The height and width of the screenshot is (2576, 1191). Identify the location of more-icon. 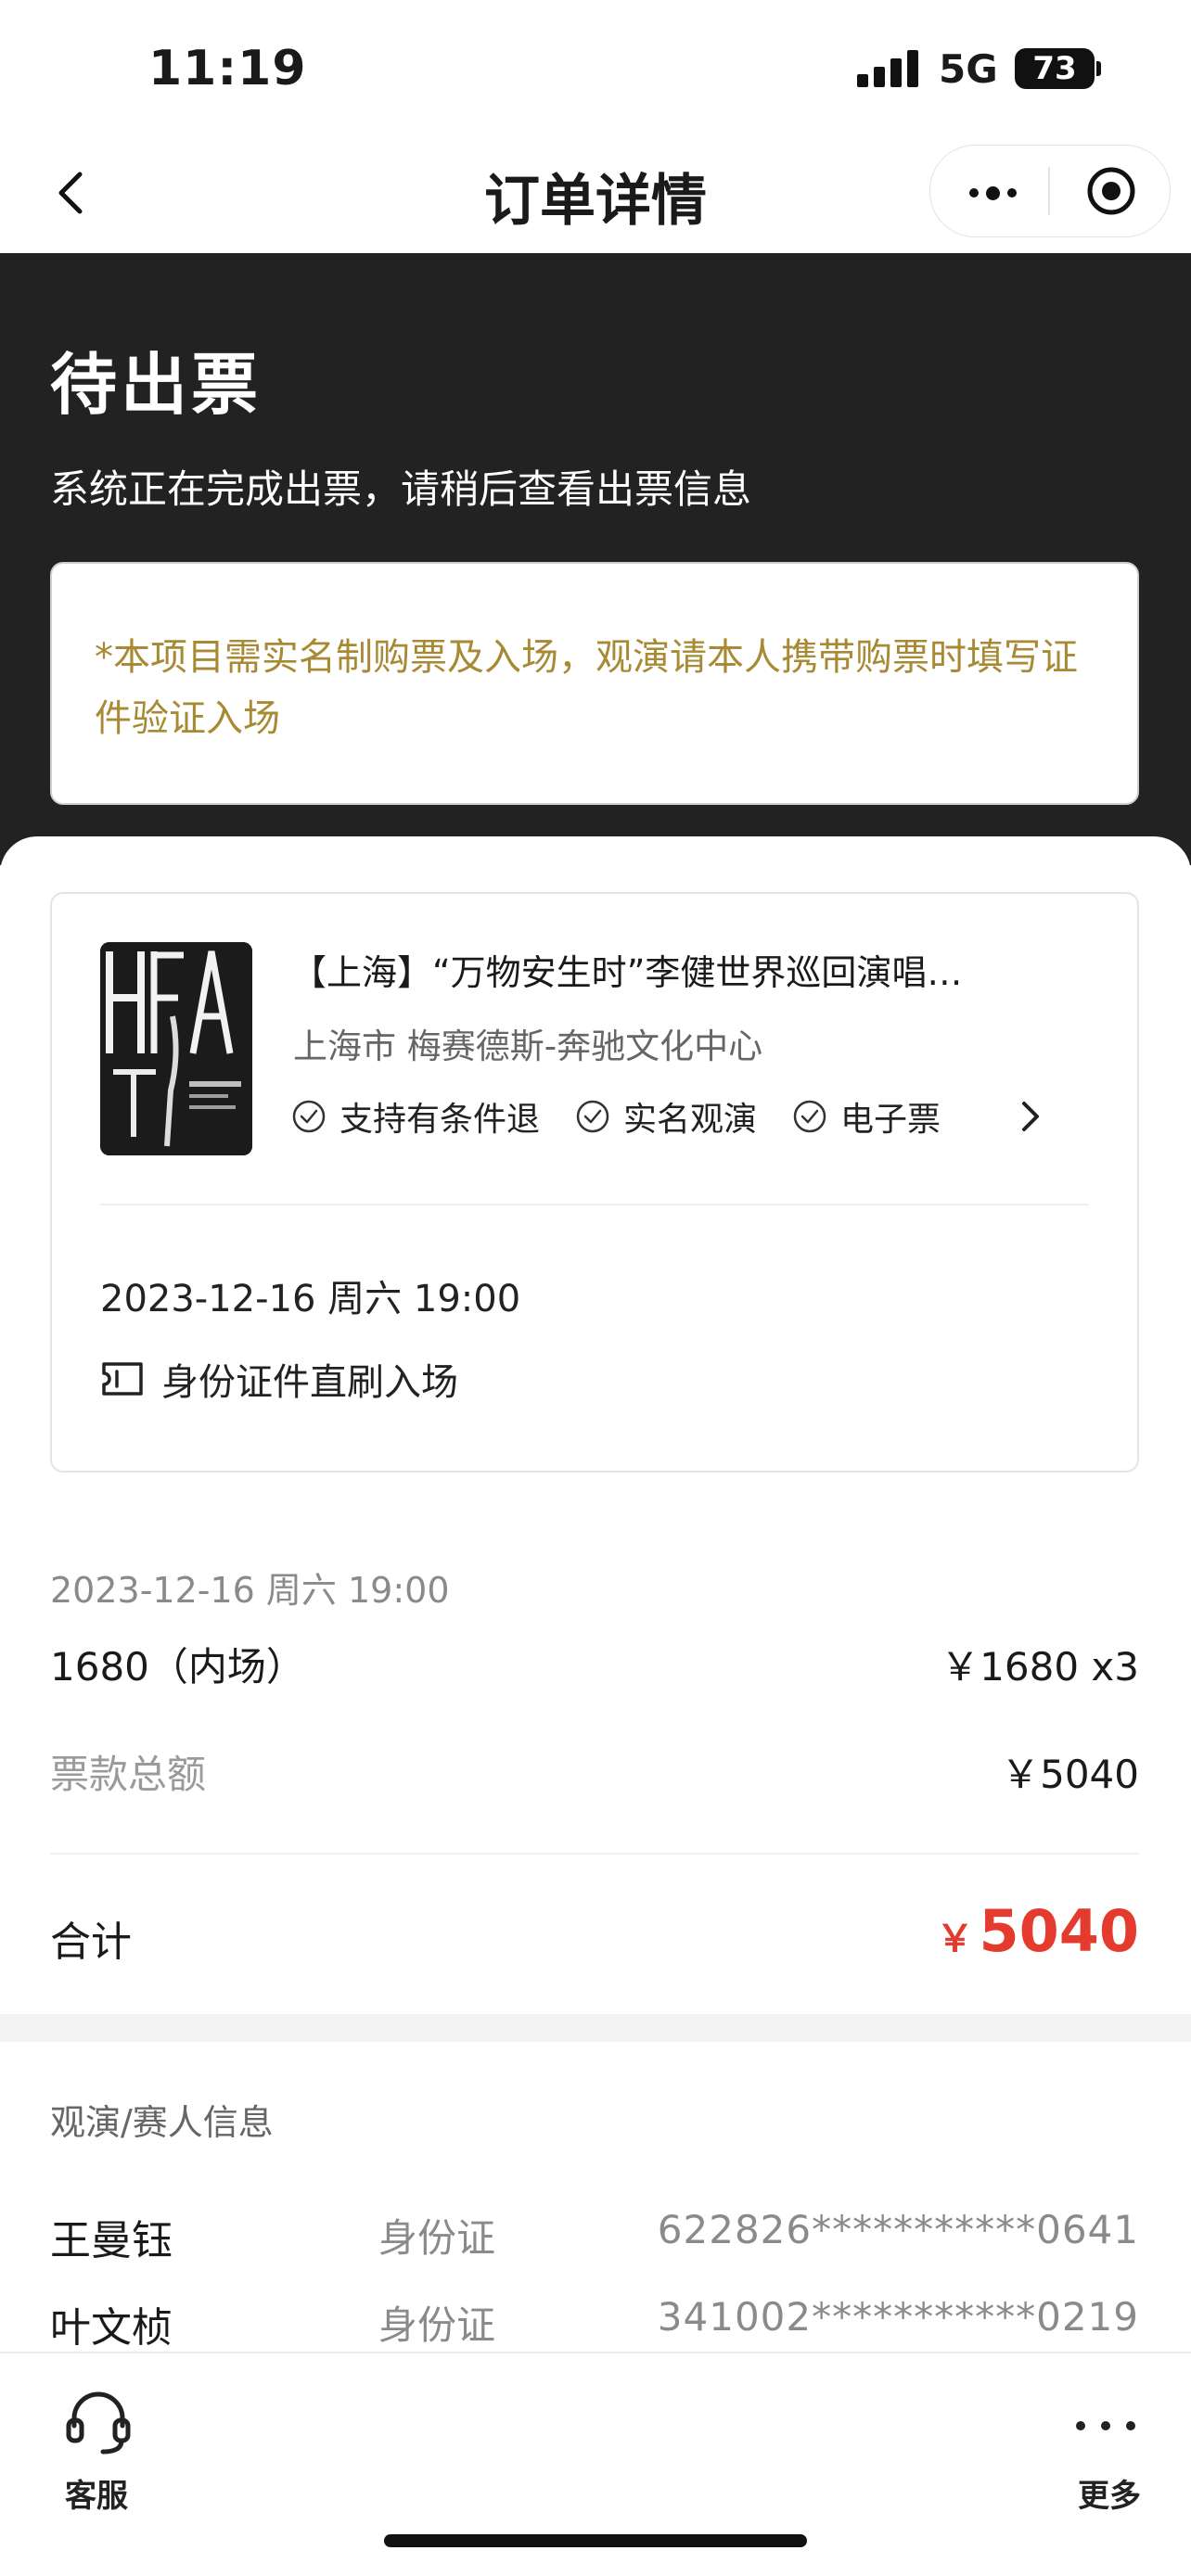
(1105, 2426).